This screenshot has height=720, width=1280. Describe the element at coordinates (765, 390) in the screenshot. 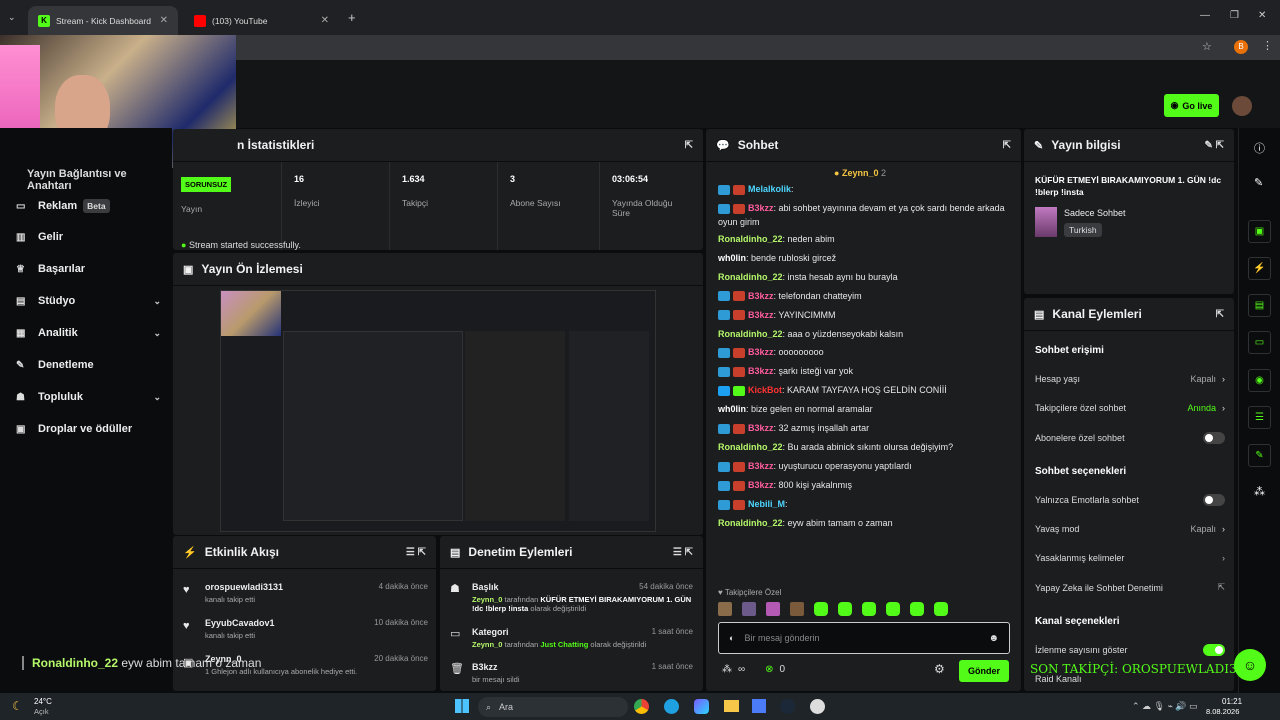

I see `chat-username: KickBot` at that location.